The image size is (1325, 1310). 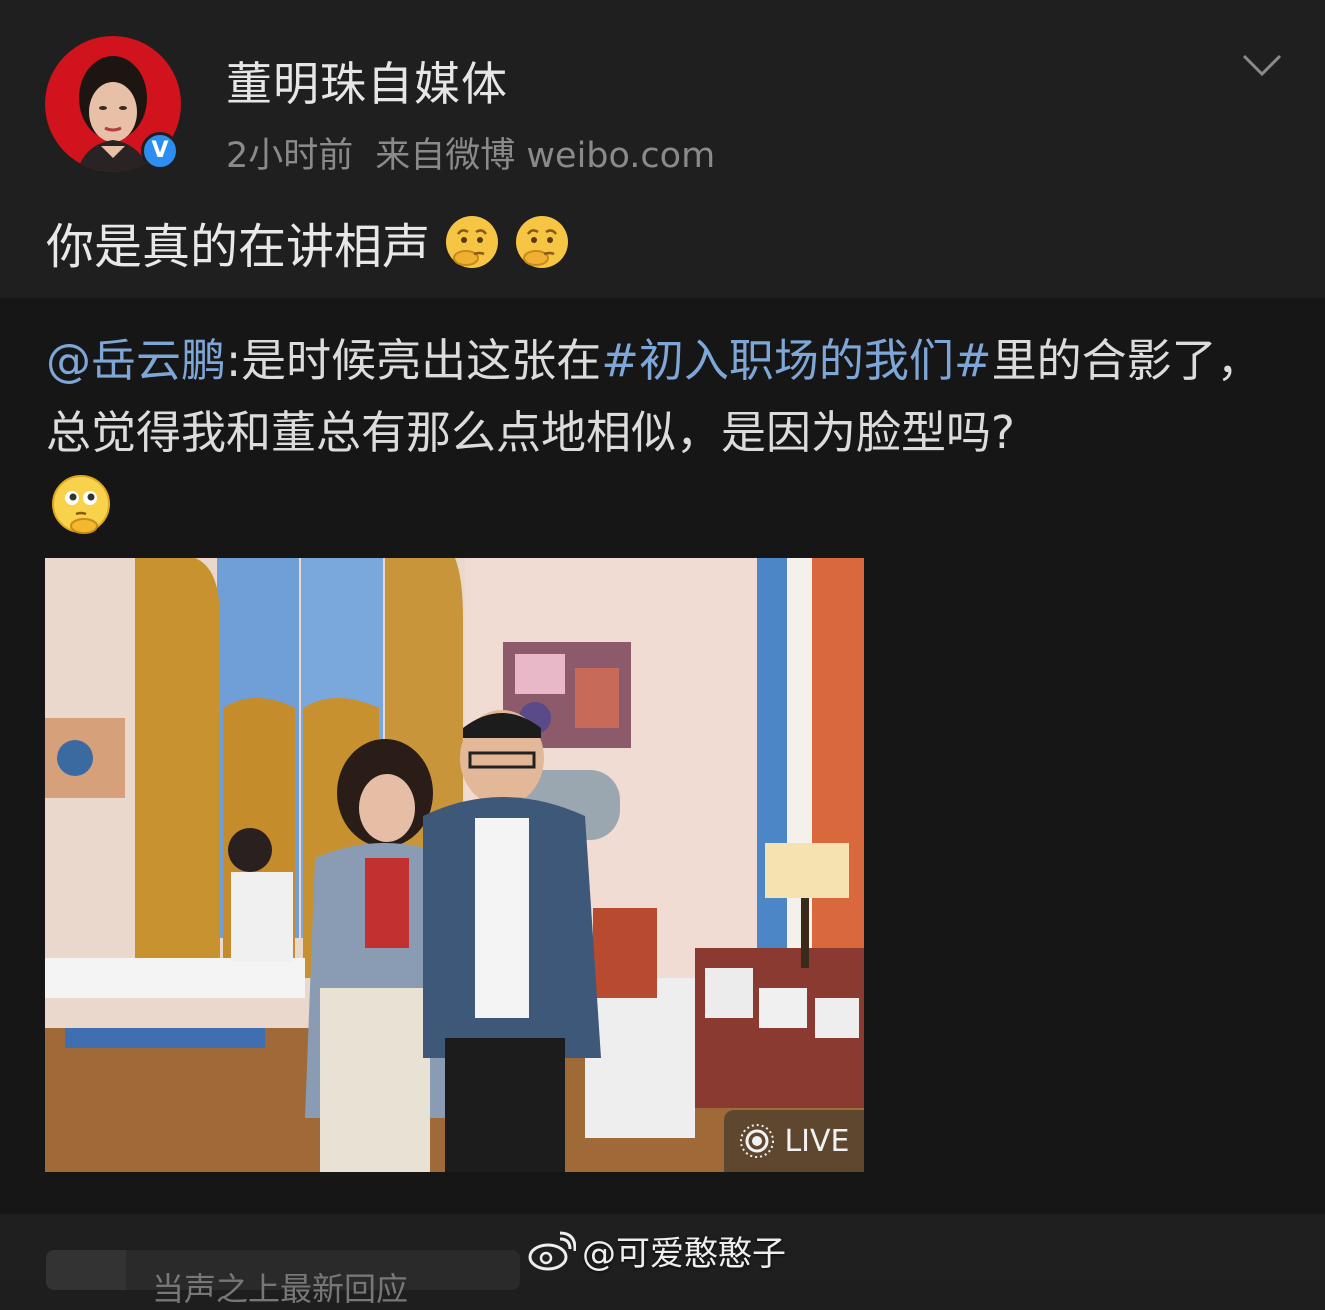 I want to click on post-meta: 2小时前 来自微博 weibo.com, so click(x=481, y=152).